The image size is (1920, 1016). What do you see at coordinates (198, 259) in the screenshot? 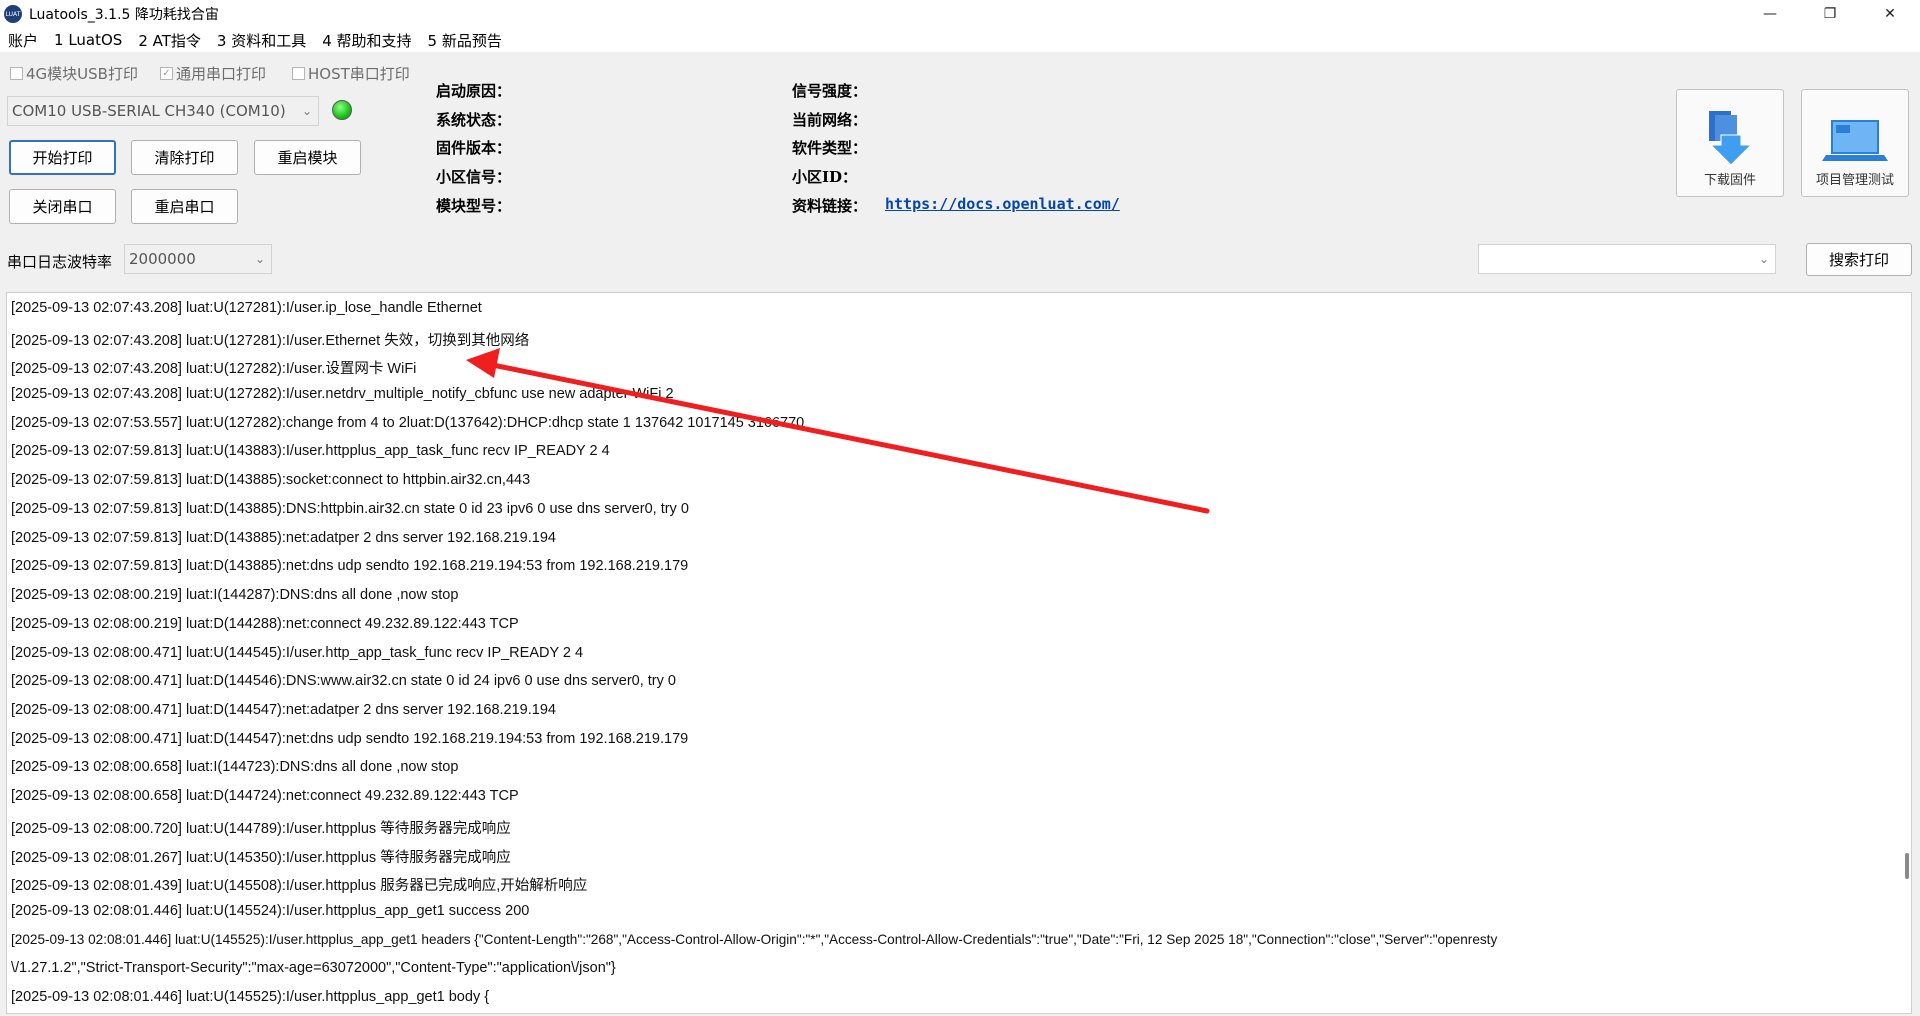
I see `baud-rate-select: 2000000 ⌄` at bounding box center [198, 259].